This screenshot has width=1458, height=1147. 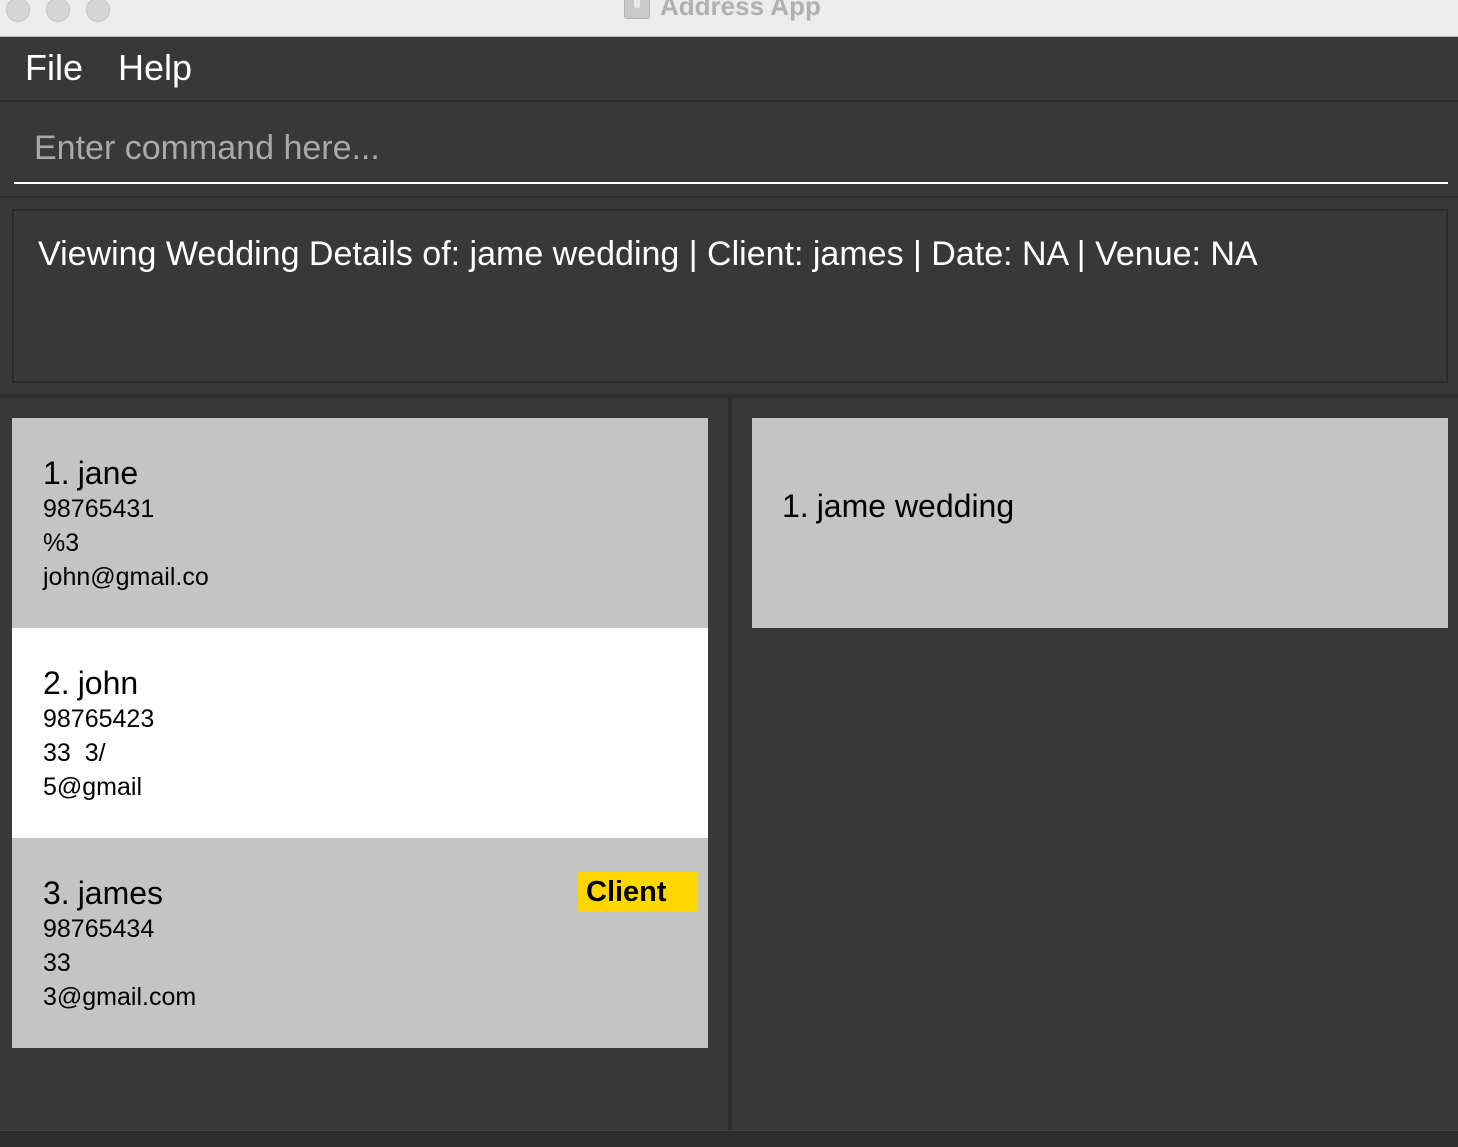 I want to click on person-card-selected: 2. john 98765423 33 3/ 5@gmail, so click(x=360, y=733).